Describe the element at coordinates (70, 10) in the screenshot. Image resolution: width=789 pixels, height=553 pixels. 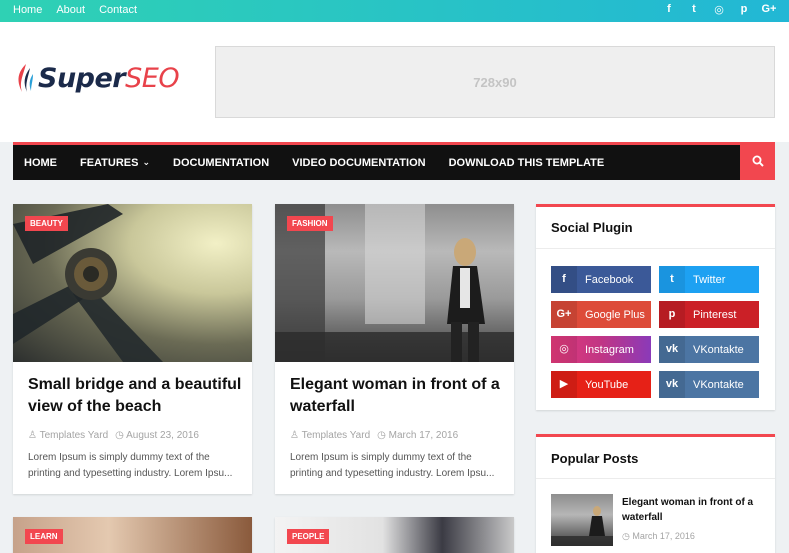
I see `top-link-about: About` at that location.